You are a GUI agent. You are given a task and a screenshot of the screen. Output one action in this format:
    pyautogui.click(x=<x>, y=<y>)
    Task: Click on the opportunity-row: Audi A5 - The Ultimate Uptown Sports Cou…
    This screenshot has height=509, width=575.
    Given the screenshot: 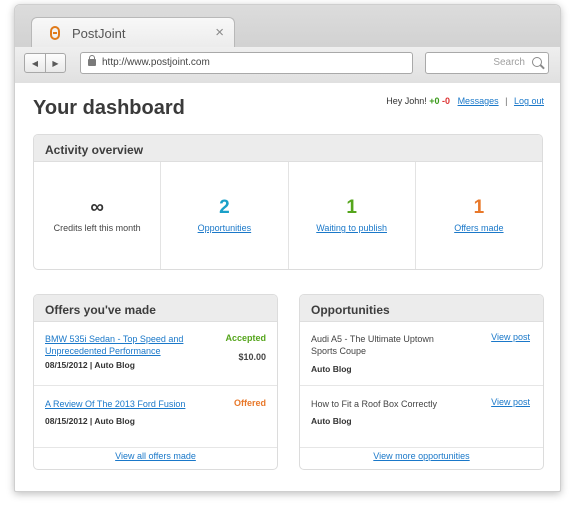 What is the action you would take?
    pyautogui.click(x=421, y=354)
    